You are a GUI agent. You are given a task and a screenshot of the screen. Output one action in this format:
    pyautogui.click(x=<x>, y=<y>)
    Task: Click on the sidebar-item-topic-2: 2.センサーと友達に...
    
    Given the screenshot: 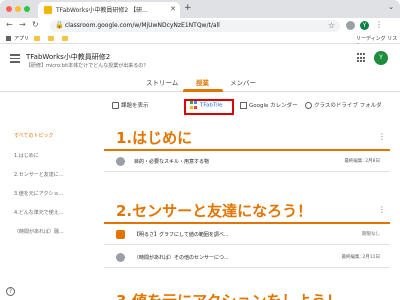 What is the action you would take?
    pyautogui.click(x=39, y=174)
    